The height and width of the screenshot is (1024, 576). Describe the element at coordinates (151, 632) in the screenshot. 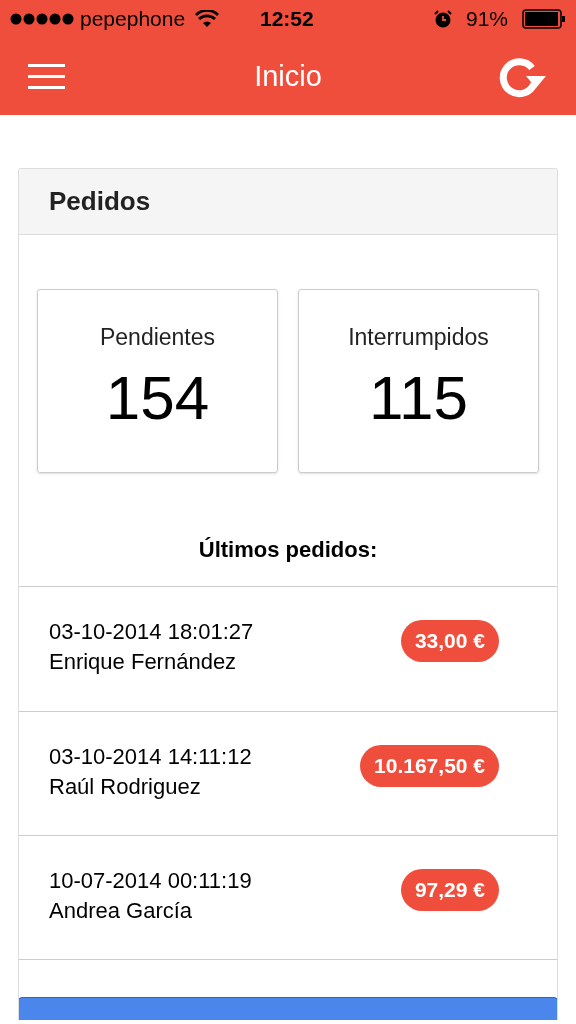

I see `order-date: 03-10-2014 18:01:27` at that location.